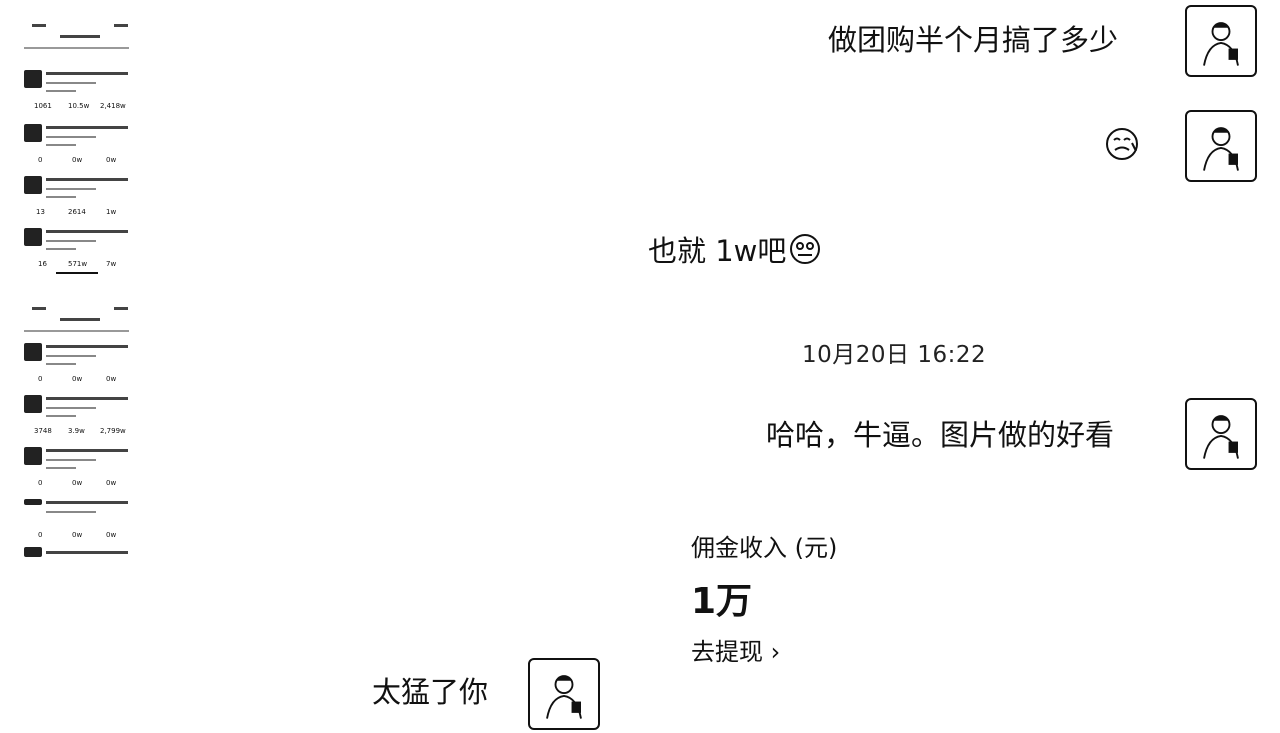 This screenshot has height=733, width=1280. I want to click on list-item: 3748 3.9w 2,799w, so click(78, 418).